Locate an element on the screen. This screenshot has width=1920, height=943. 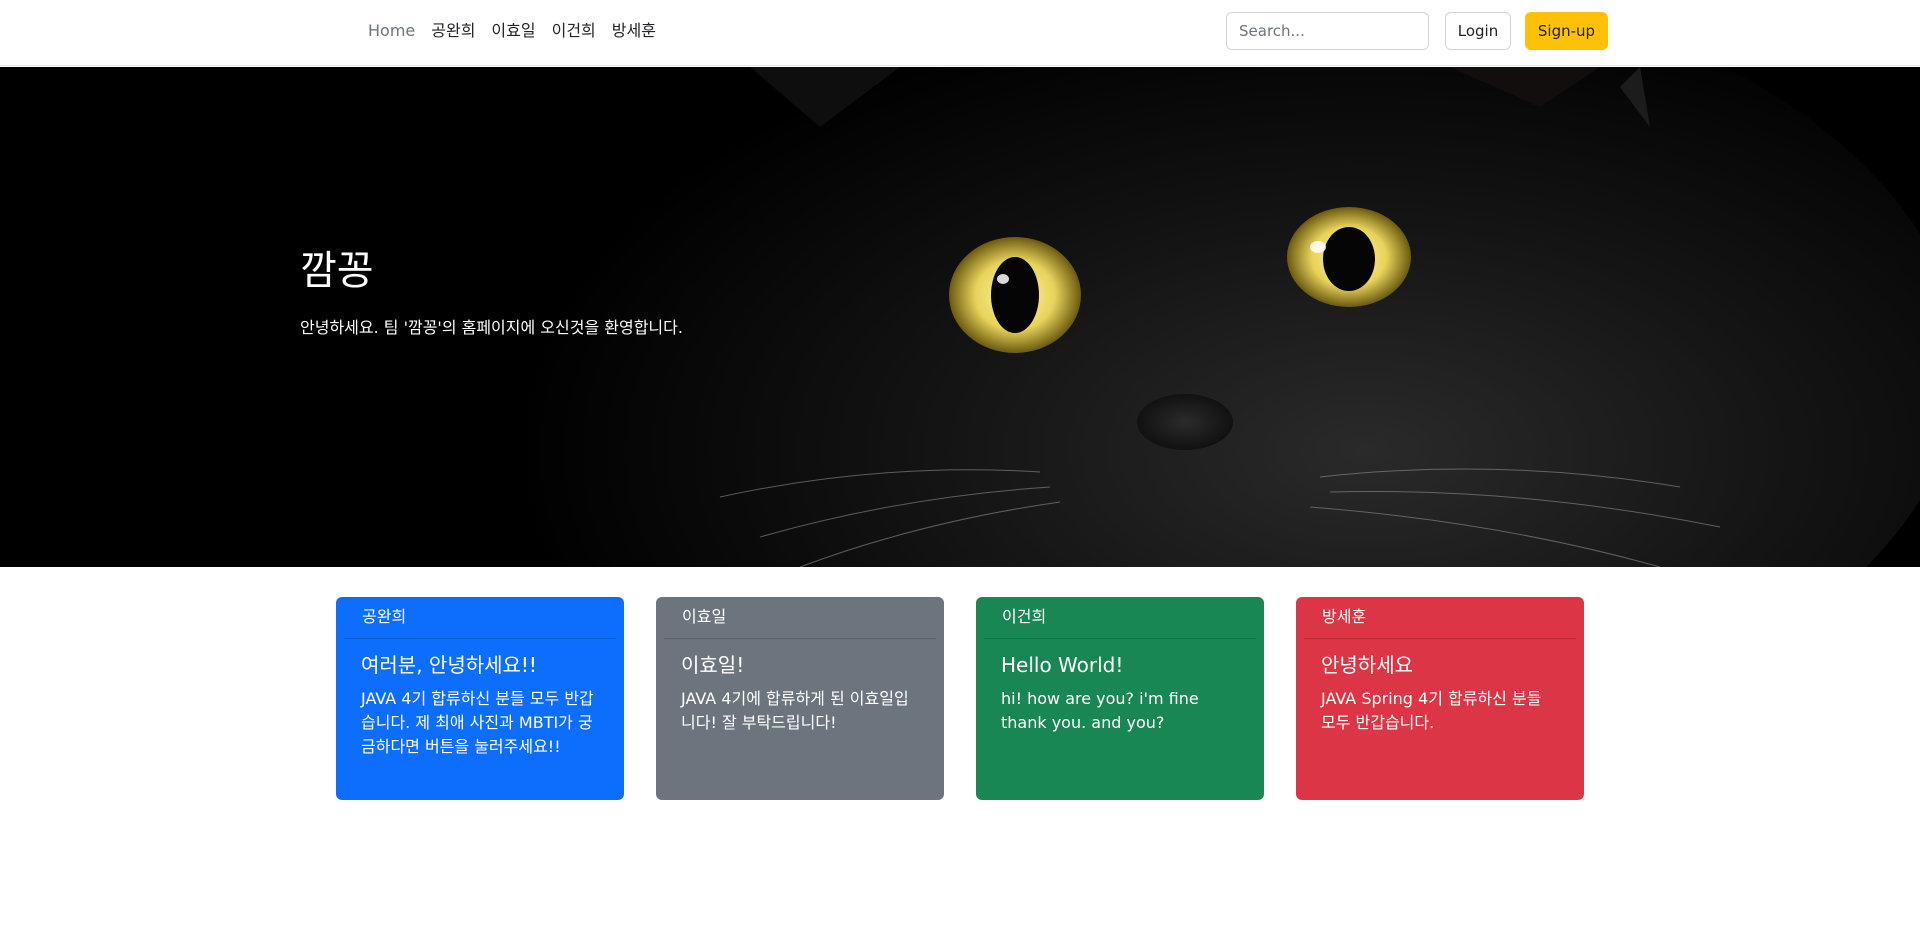
nav-link-lee-geonhee: 이건희 is located at coordinates (574, 31).